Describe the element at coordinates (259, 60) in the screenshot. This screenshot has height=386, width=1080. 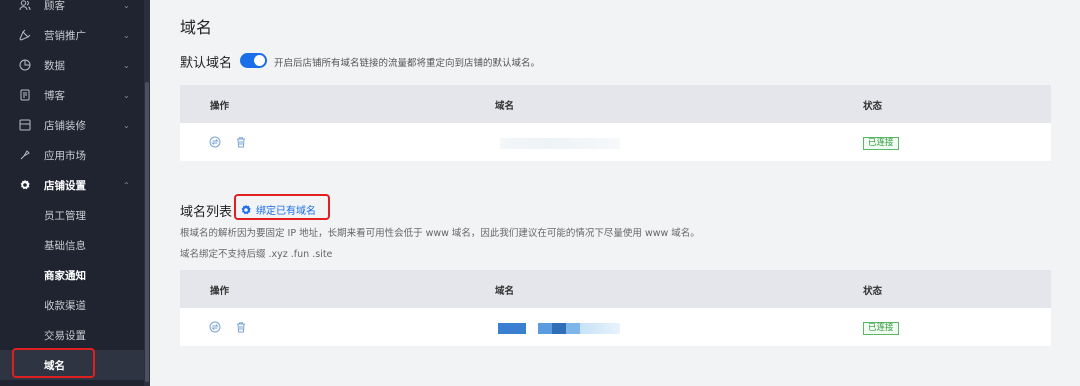
I see `toggle-knob` at that location.